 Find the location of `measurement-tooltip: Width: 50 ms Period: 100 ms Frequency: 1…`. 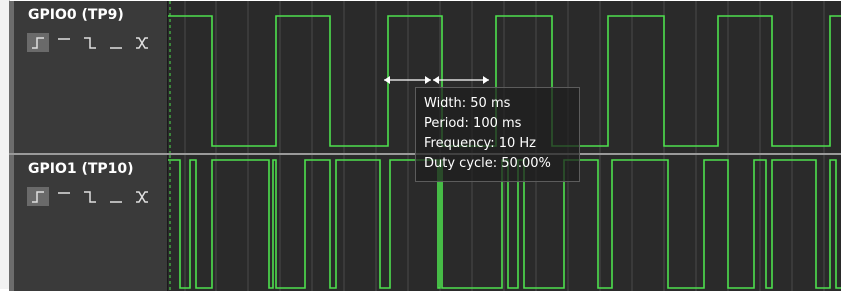

measurement-tooltip: Width: 50 ms Period: 100 ms Frequency: 1… is located at coordinates (497, 134).